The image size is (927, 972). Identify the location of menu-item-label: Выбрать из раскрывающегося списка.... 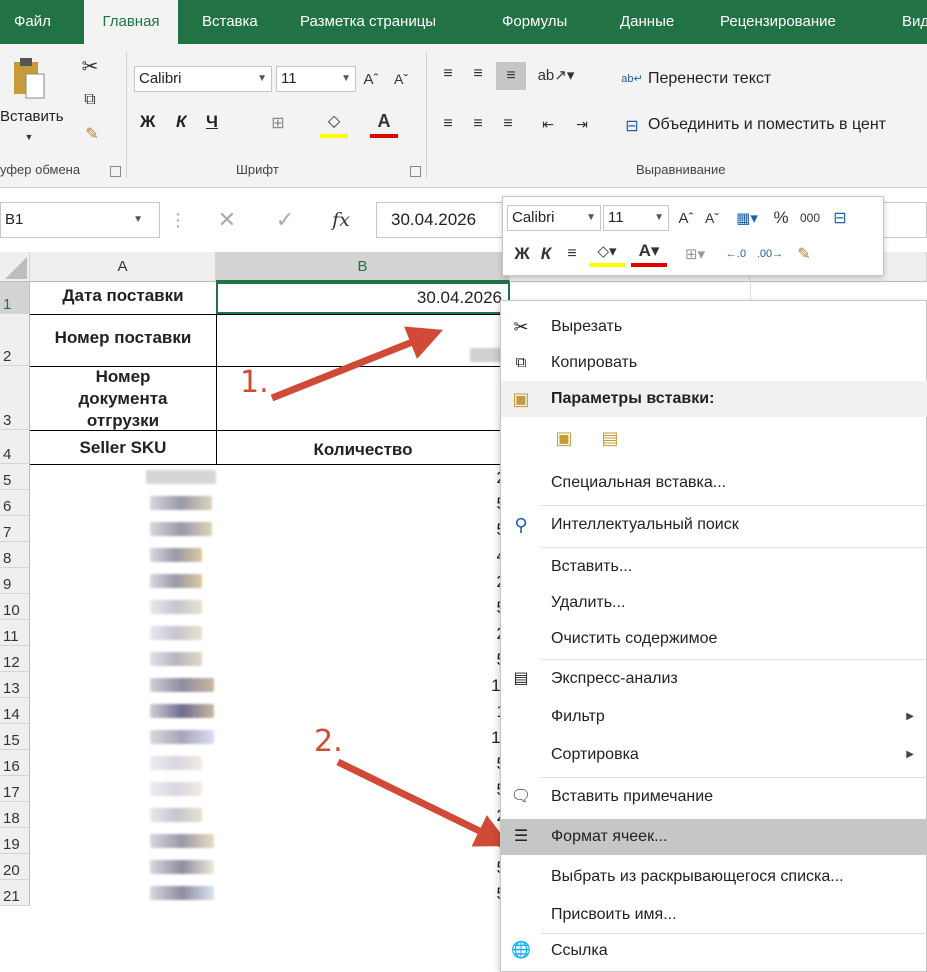
(697, 876).